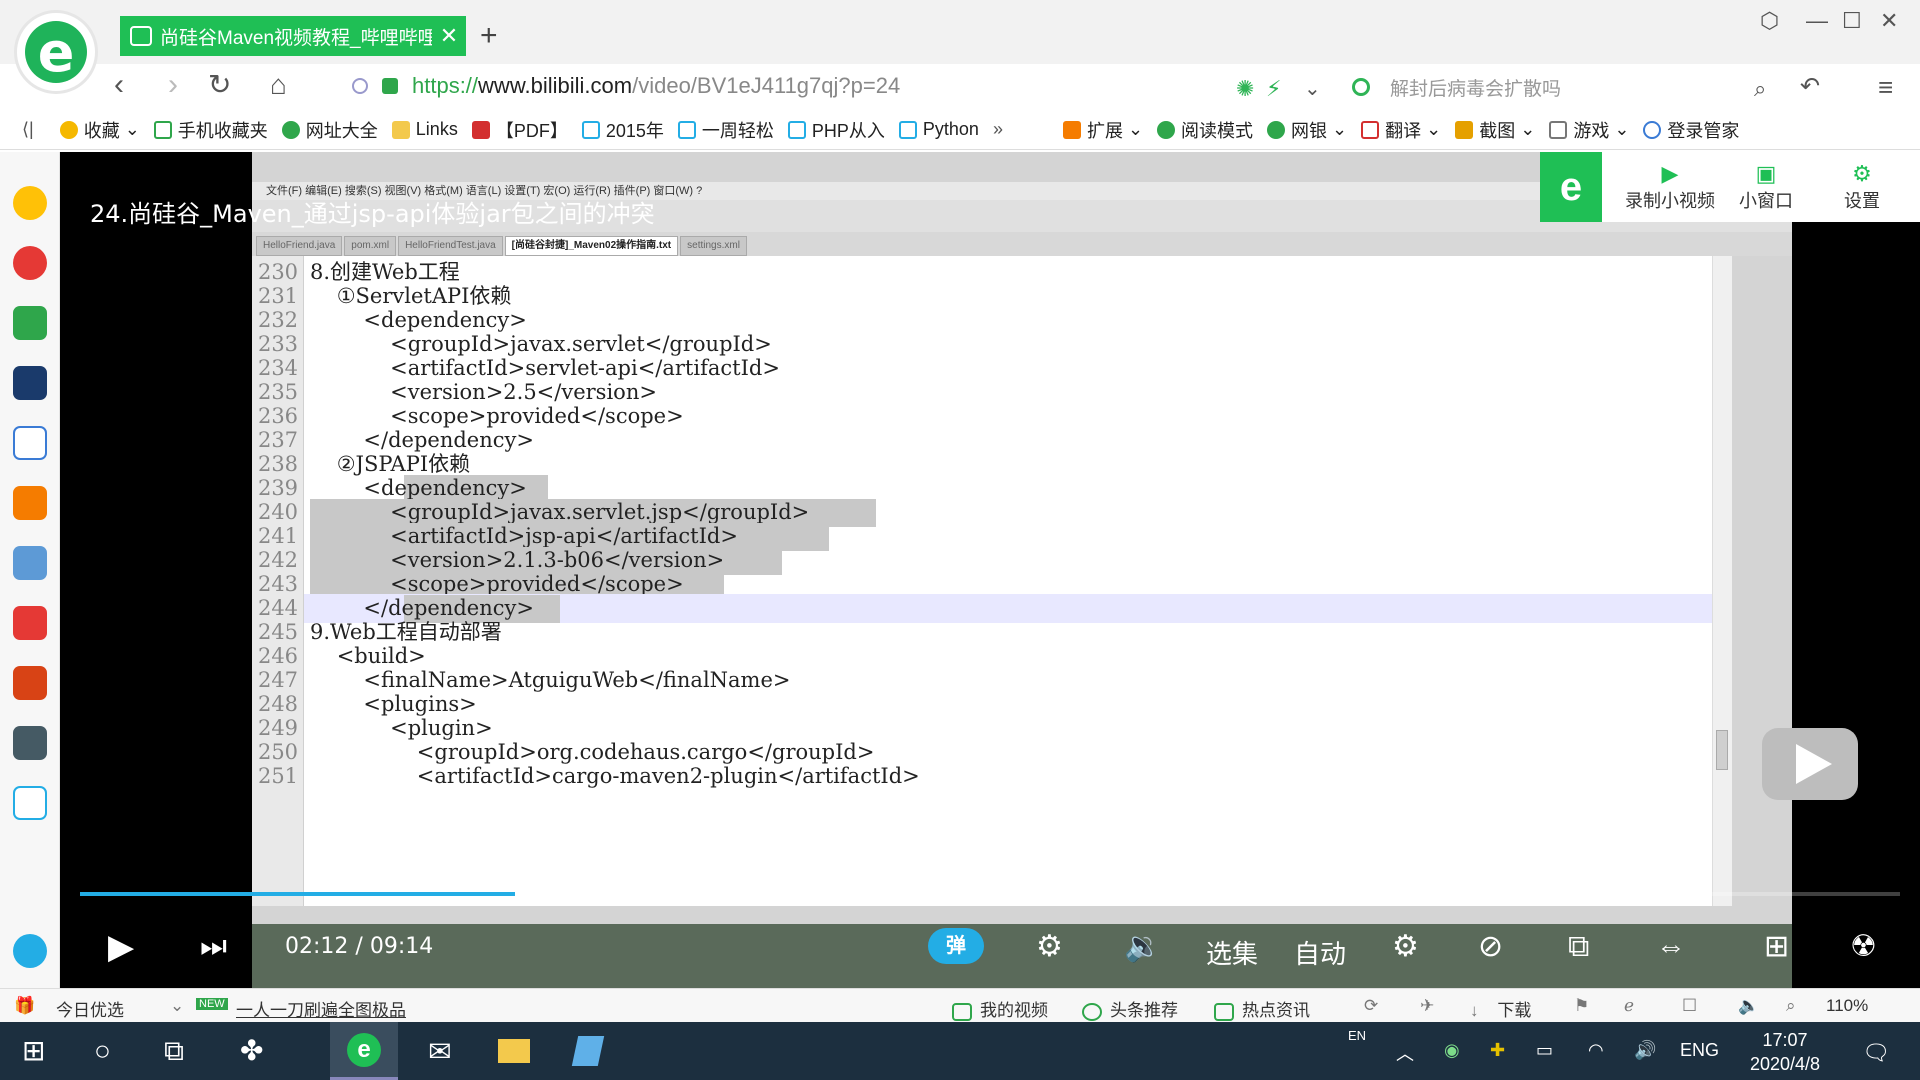 The height and width of the screenshot is (1080, 1920). Describe the element at coordinates (1885, 87) in the screenshot. I see `menu-icon: ≡` at that location.